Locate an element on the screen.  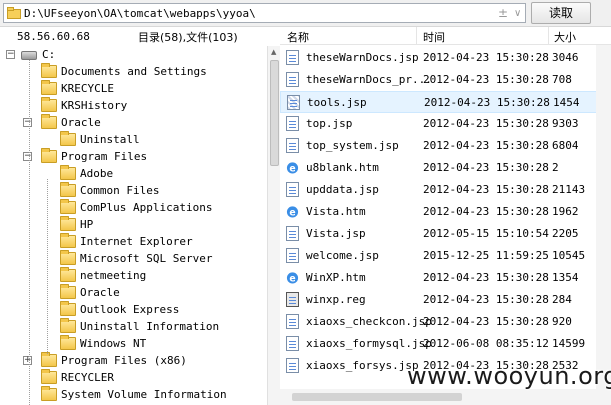
file-size: 2 is located at coordinates (555, 167).